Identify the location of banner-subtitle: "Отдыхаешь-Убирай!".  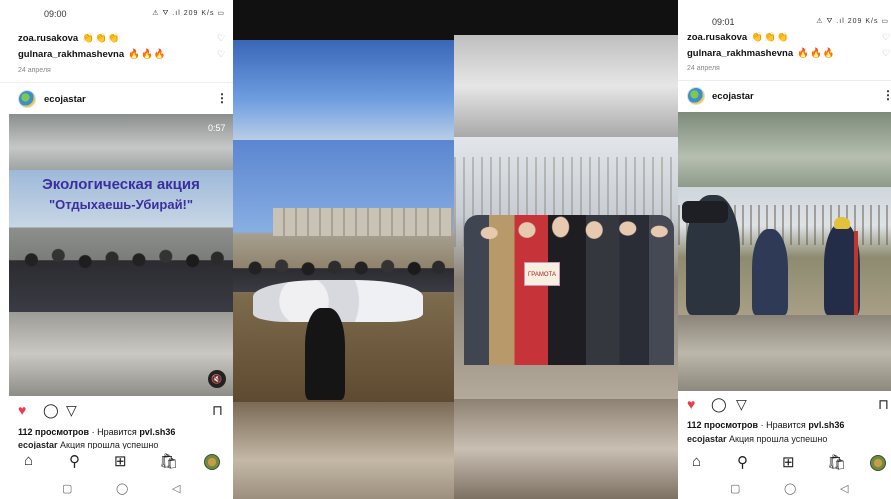
(121, 204).